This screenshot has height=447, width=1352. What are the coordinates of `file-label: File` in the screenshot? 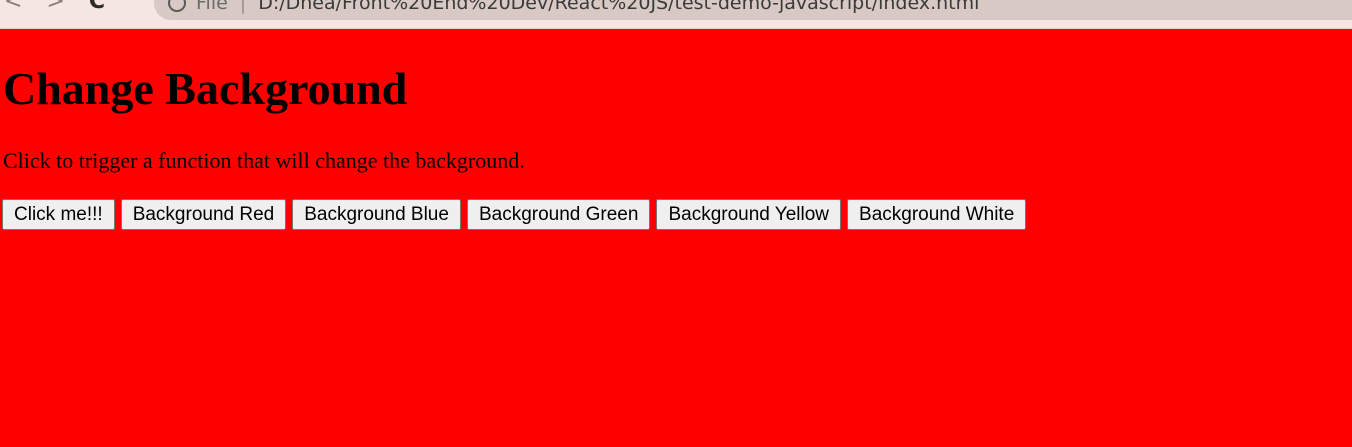 It's located at (212, 7).